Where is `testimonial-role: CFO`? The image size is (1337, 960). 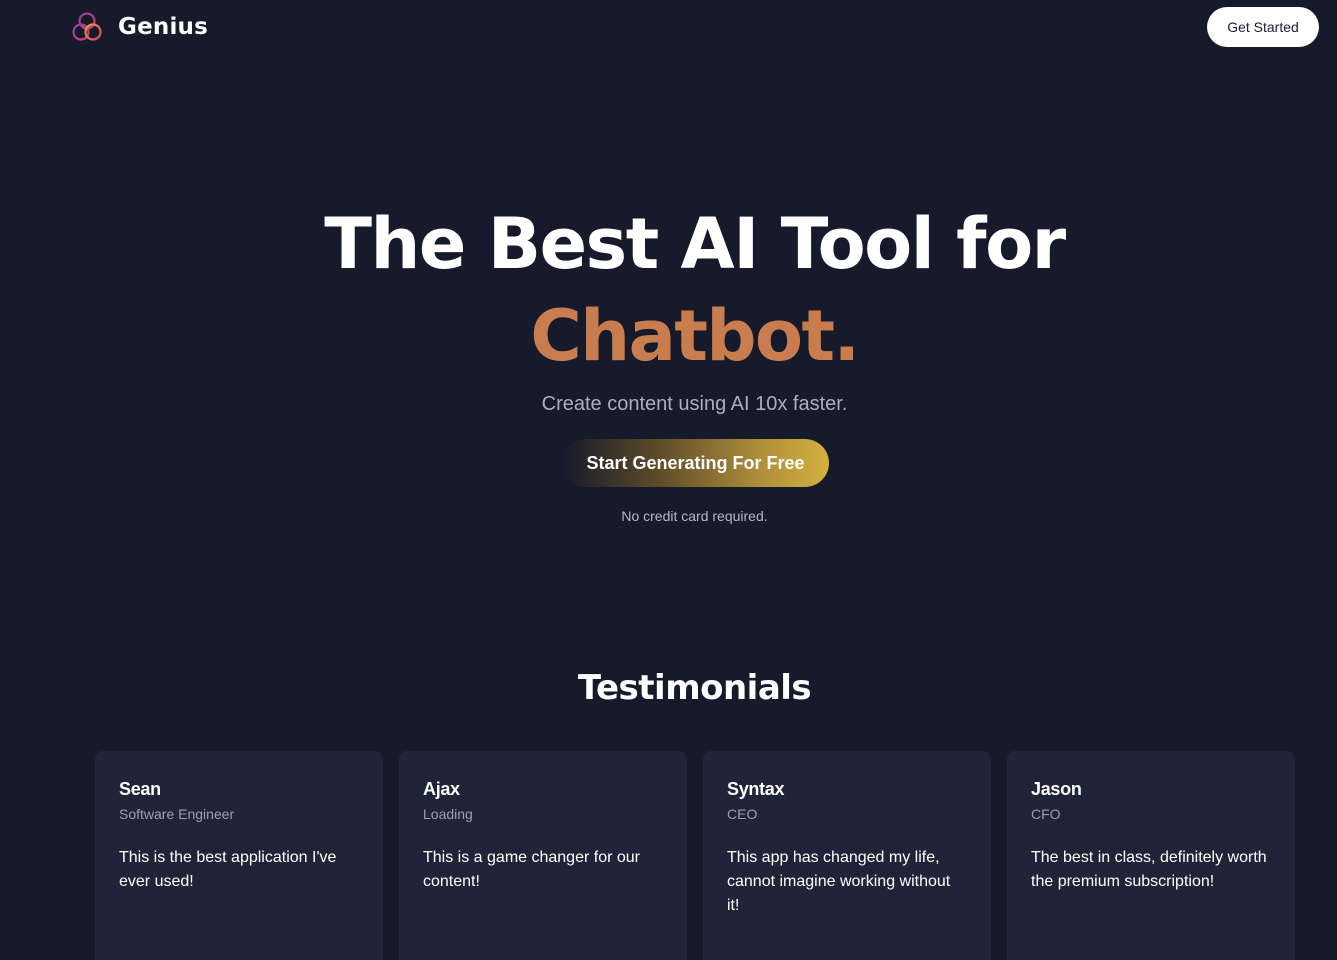
testimonial-role: CFO is located at coordinates (1046, 814).